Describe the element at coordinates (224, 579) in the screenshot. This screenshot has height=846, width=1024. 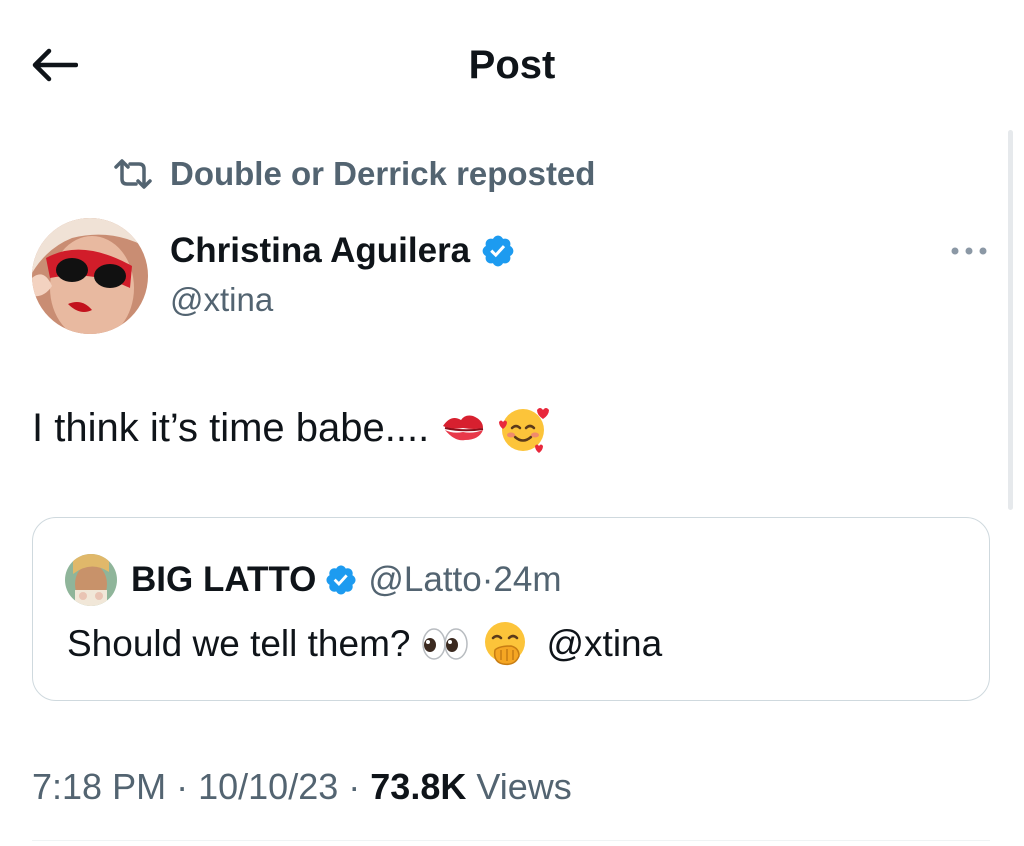
I see `quoted-author-name: BIG LATTO` at that location.